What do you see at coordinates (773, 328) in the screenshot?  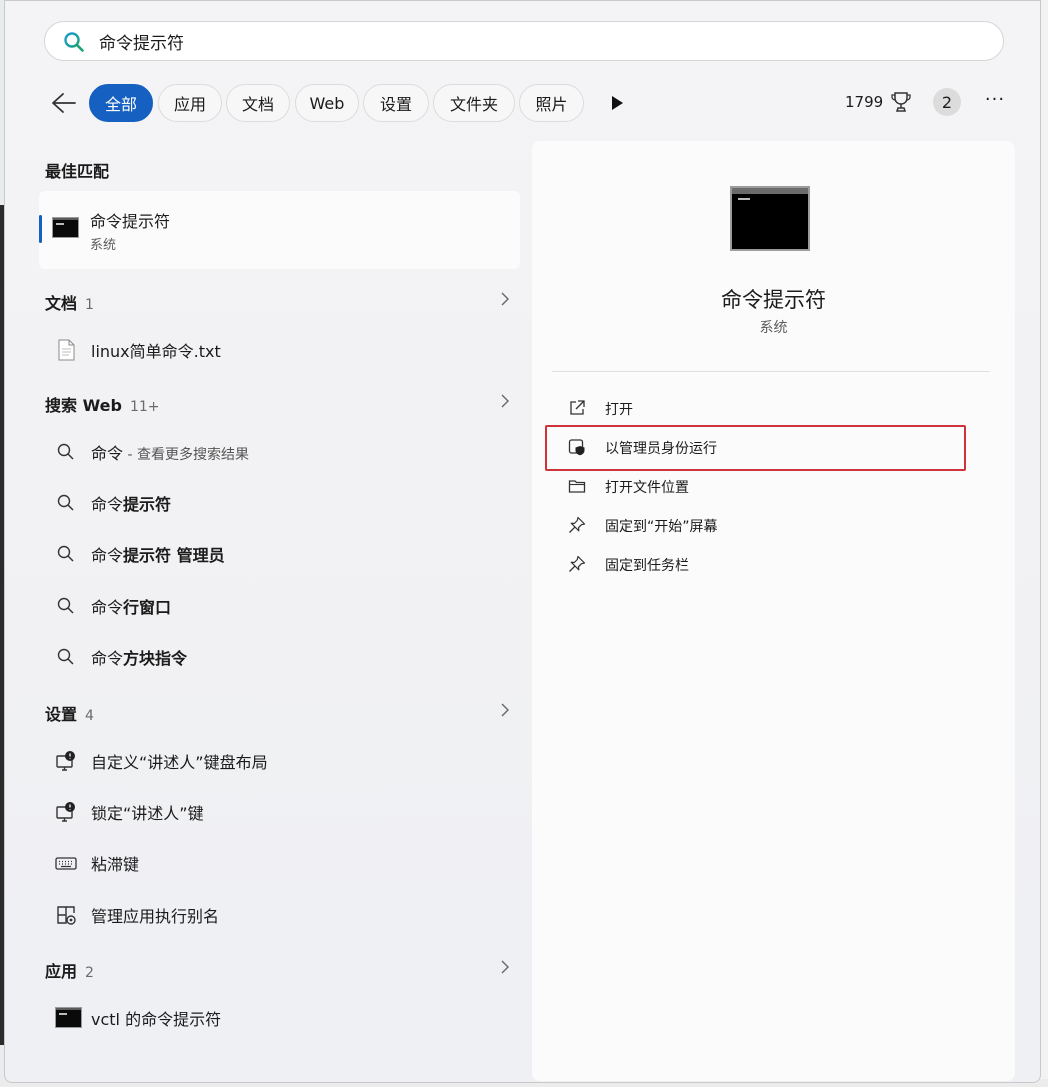 I see `detail-subtitle: 系统` at bounding box center [773, 328].